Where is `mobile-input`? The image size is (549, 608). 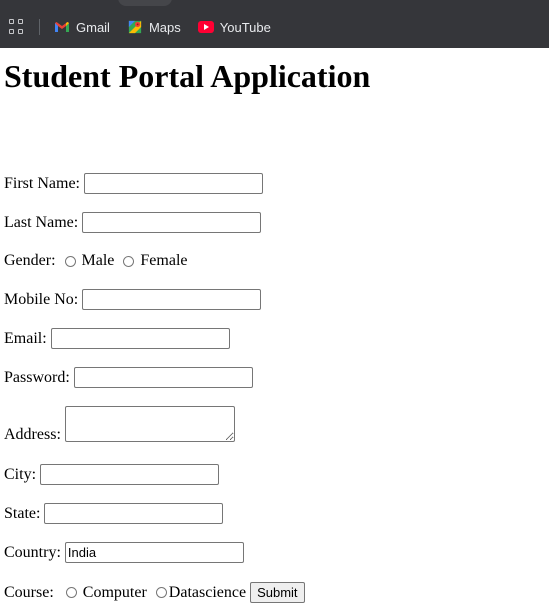 mobile-input is located at coordinates (172, 299).